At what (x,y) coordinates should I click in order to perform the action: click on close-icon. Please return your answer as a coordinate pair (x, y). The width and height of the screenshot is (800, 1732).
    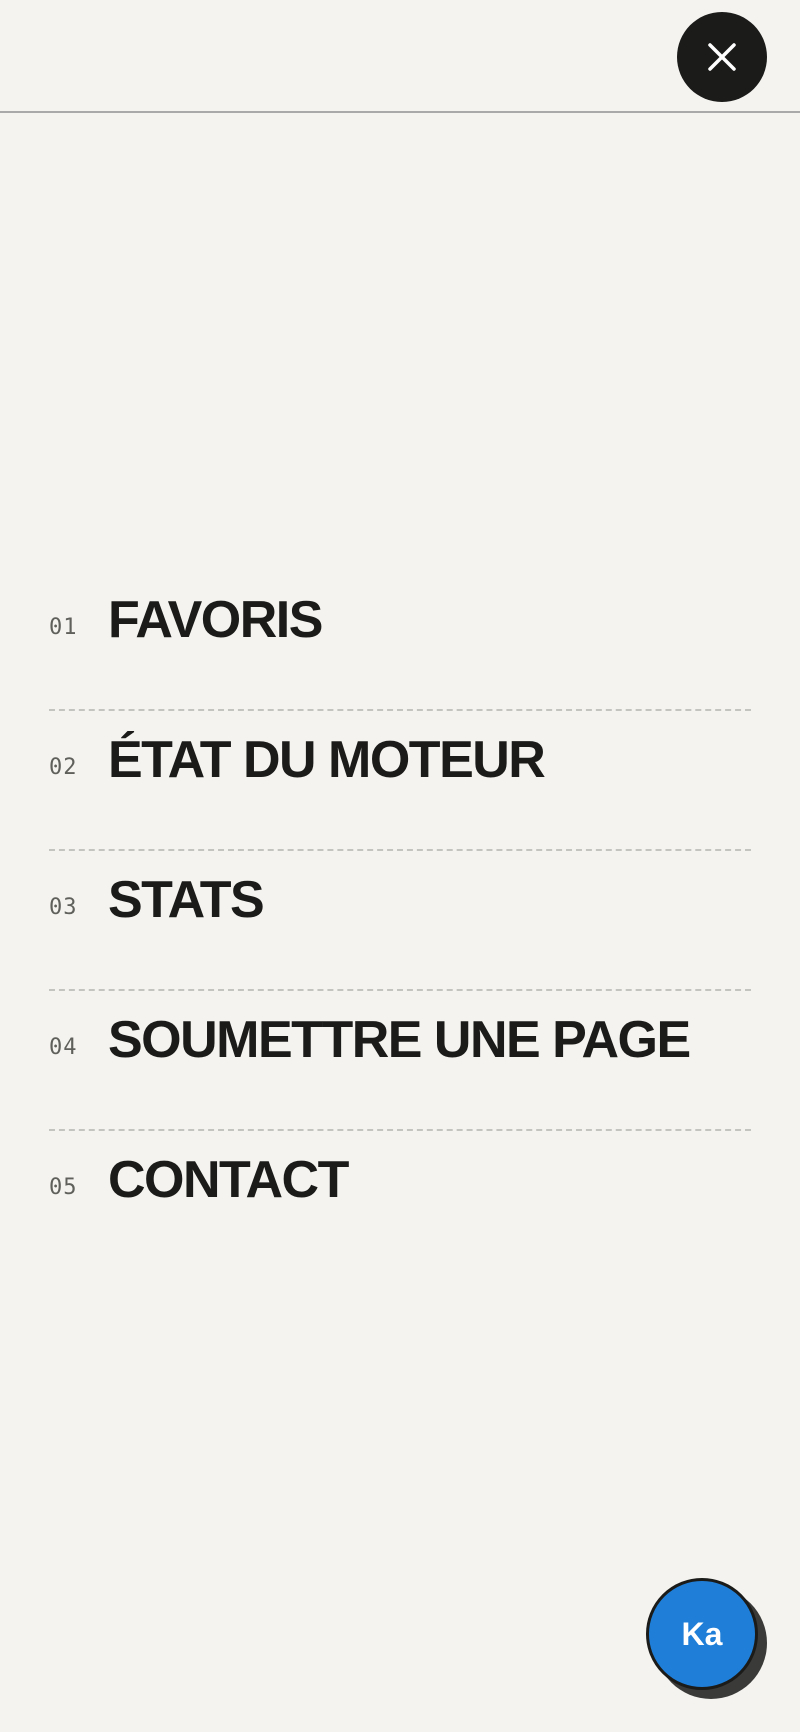
    Looking at the image, I should click on (722, 57).